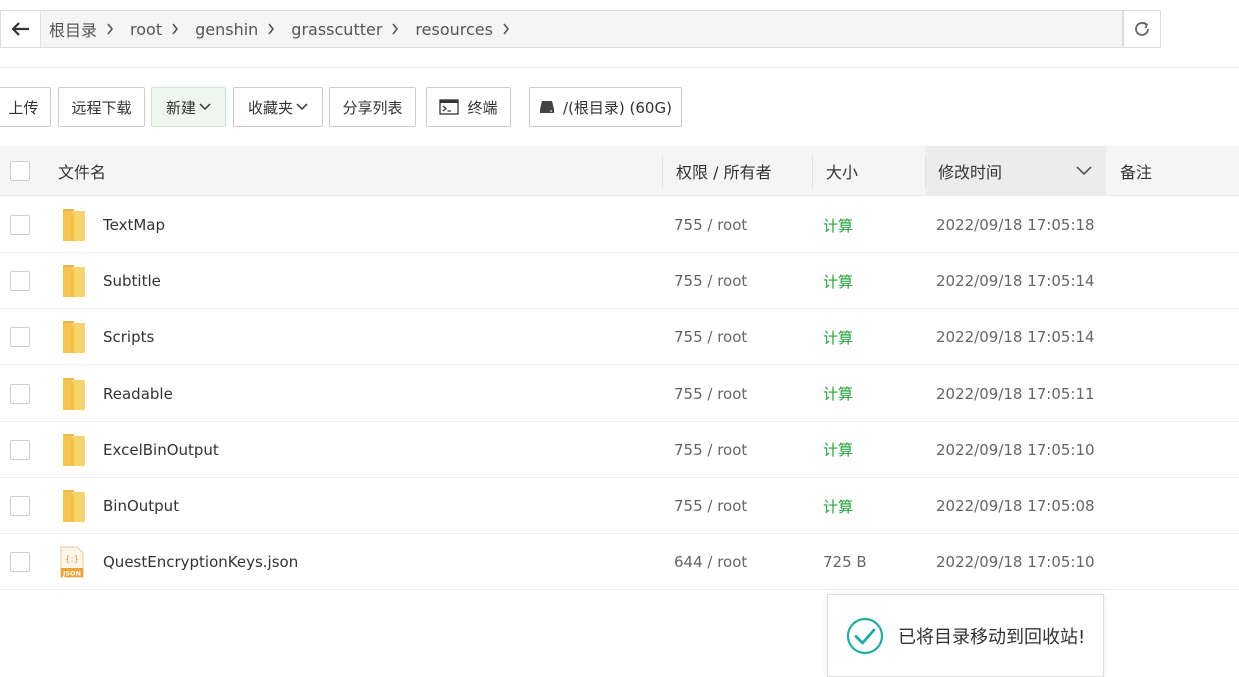  I want to click on json-icon-label: JSON, so click(71, 574).